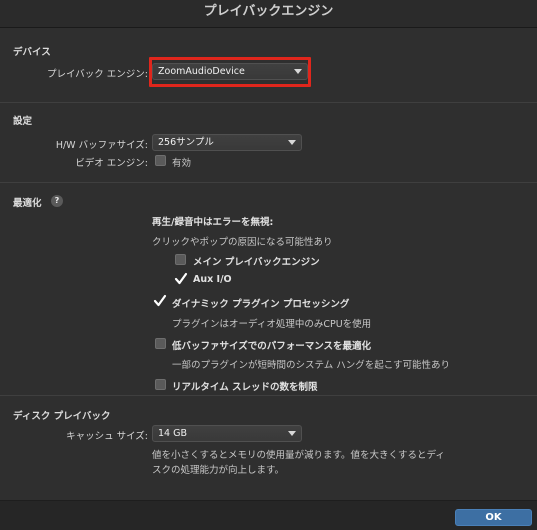  Describe the element at coordinates (23, 121) in the screenshot. I see `settings-section-title: 設定` at that location.